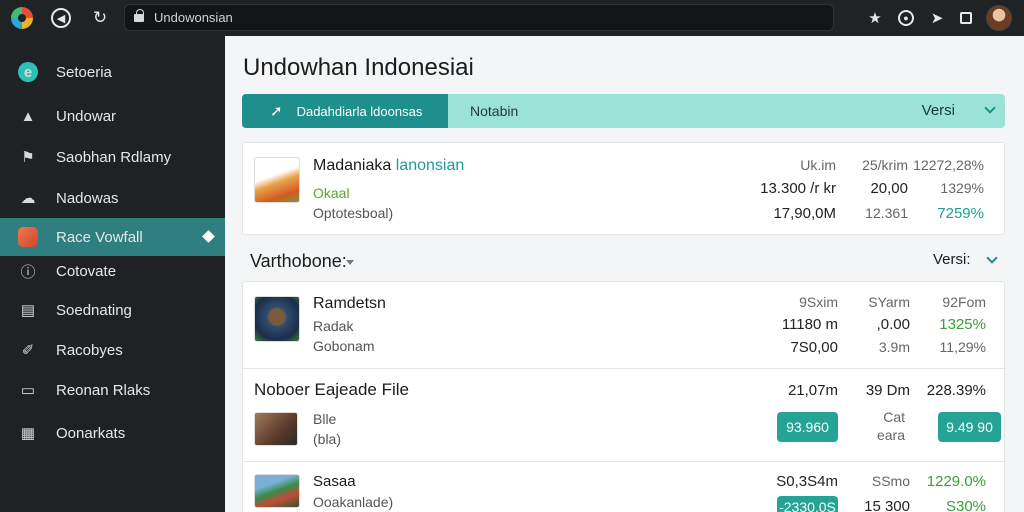  Describe the element at coordinates (359, 111) in the screenshot. I see `filter-segment-label: Dadahdiarla ldoonsas` at that location.